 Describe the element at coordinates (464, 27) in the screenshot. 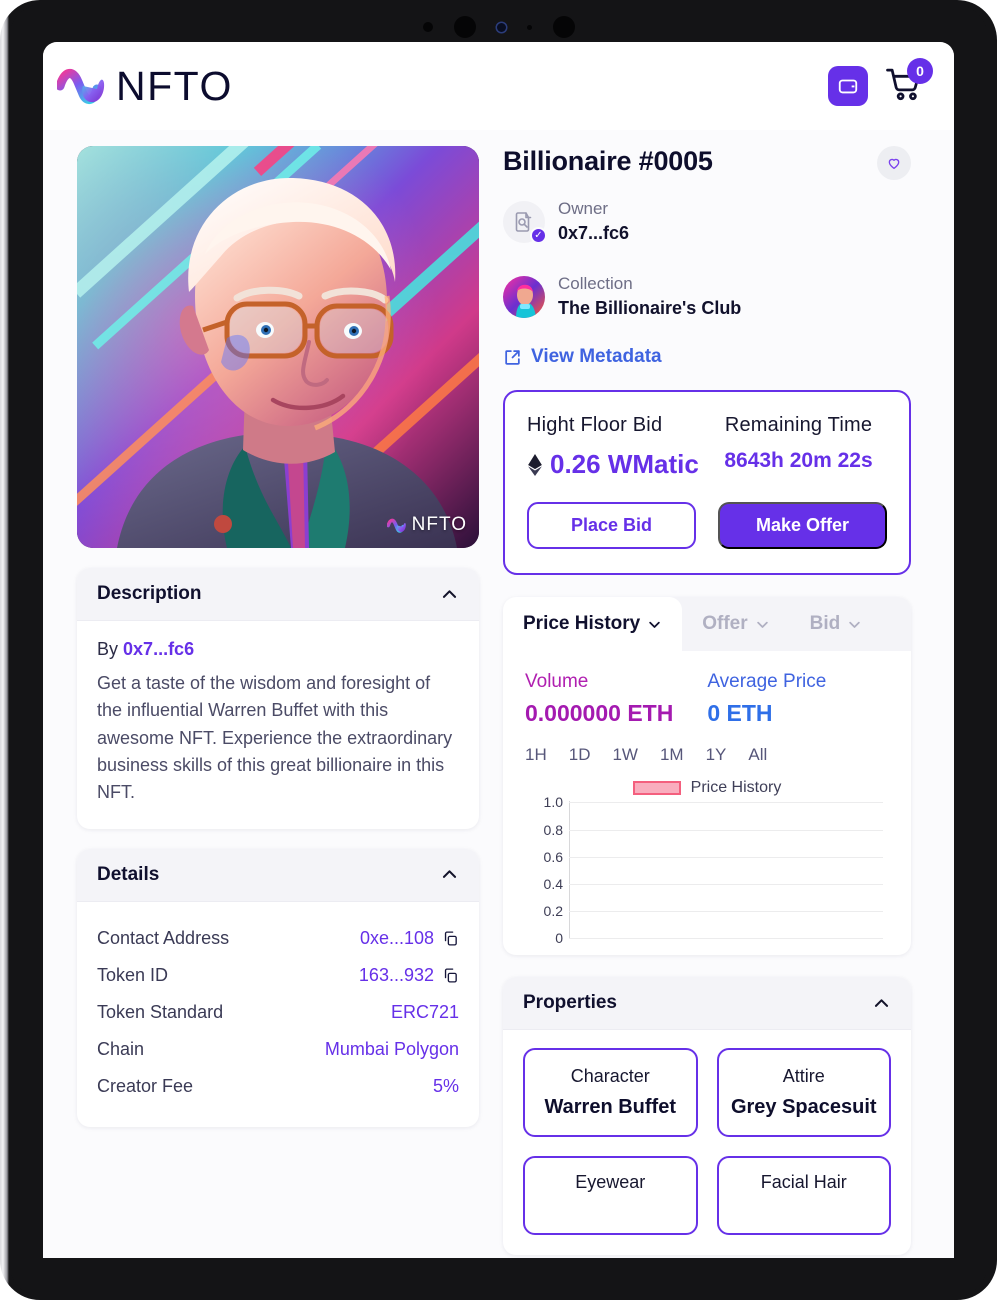

I see `camera-lens-icon` at that location.